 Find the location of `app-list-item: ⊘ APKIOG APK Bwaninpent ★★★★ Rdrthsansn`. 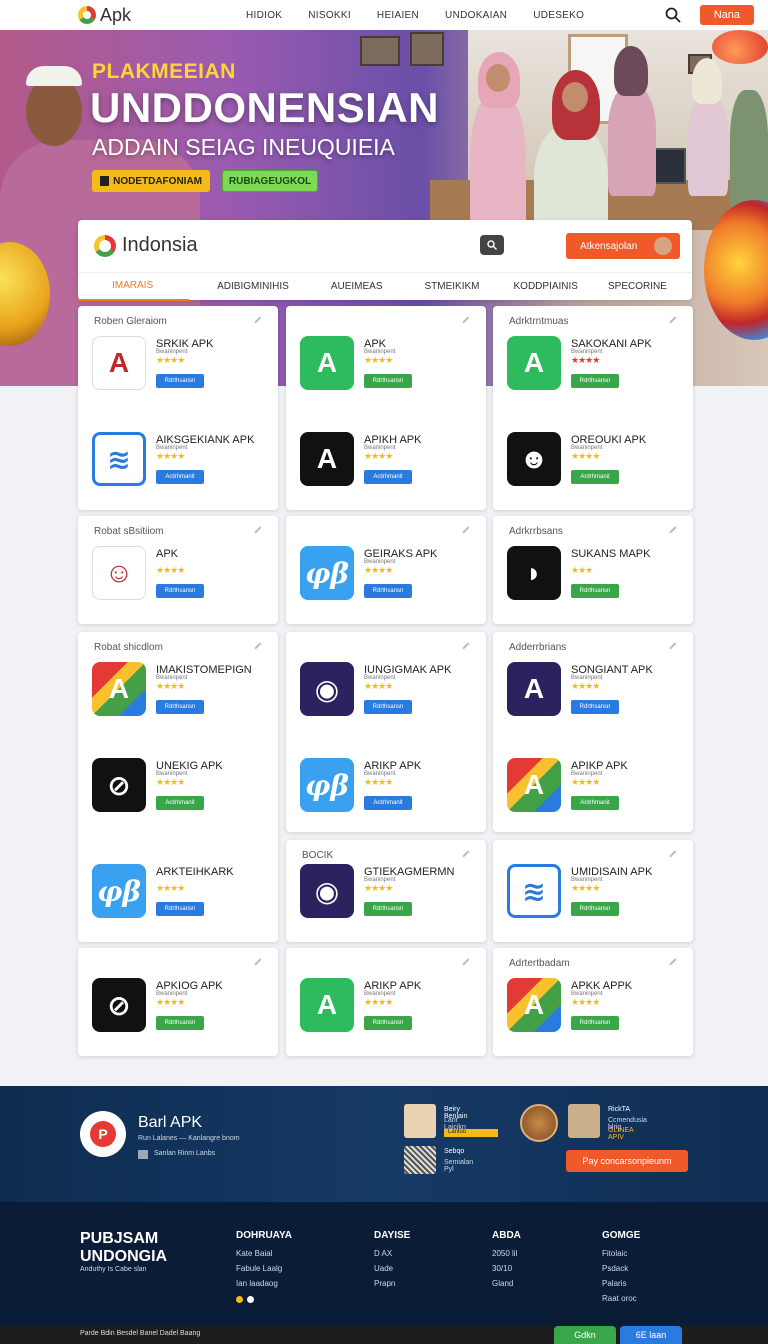

app-list-item: ⊘ APKIOG APK Bwaninpent ★★★★ Rdrthsansn is located at coordinates (182, 1008).